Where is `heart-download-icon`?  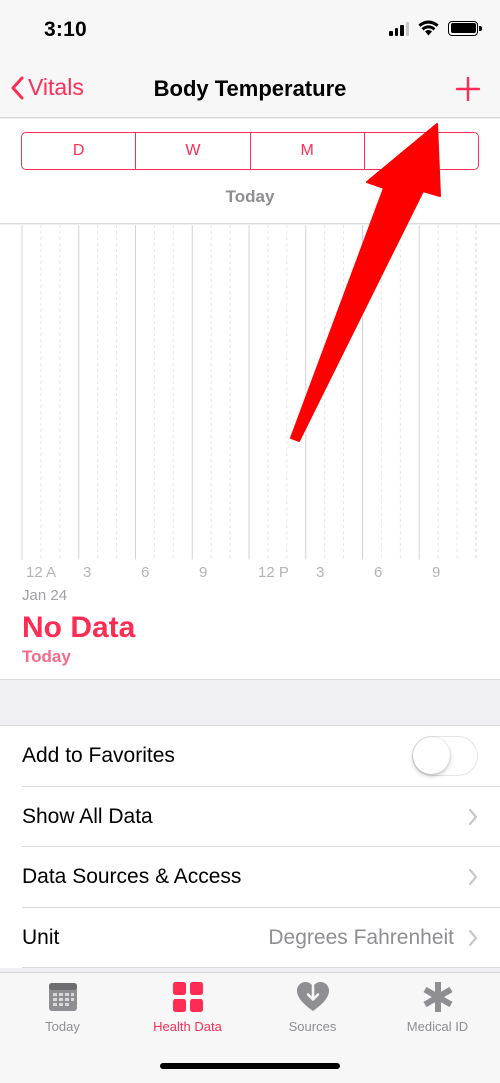
heart-download-icon is located at coordinates (312, 996).